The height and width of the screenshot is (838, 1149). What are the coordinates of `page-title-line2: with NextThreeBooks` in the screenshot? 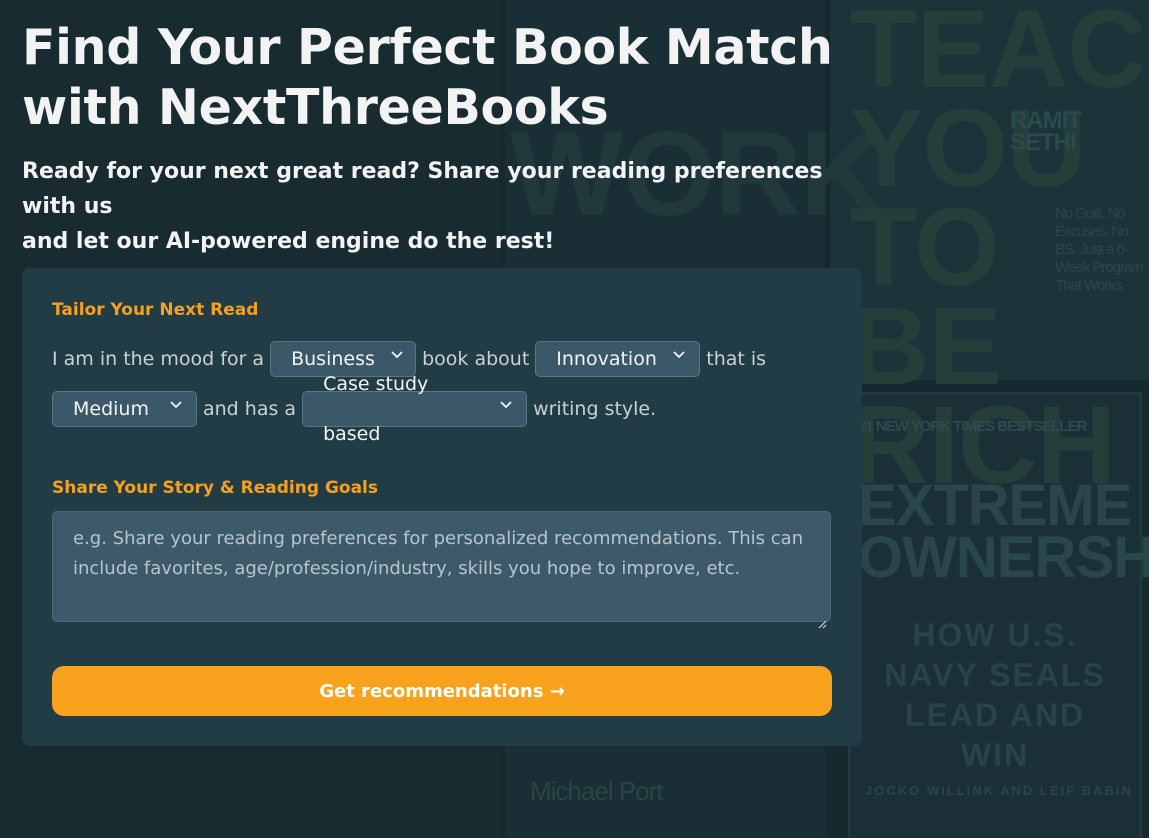 It's located at (315, 107).